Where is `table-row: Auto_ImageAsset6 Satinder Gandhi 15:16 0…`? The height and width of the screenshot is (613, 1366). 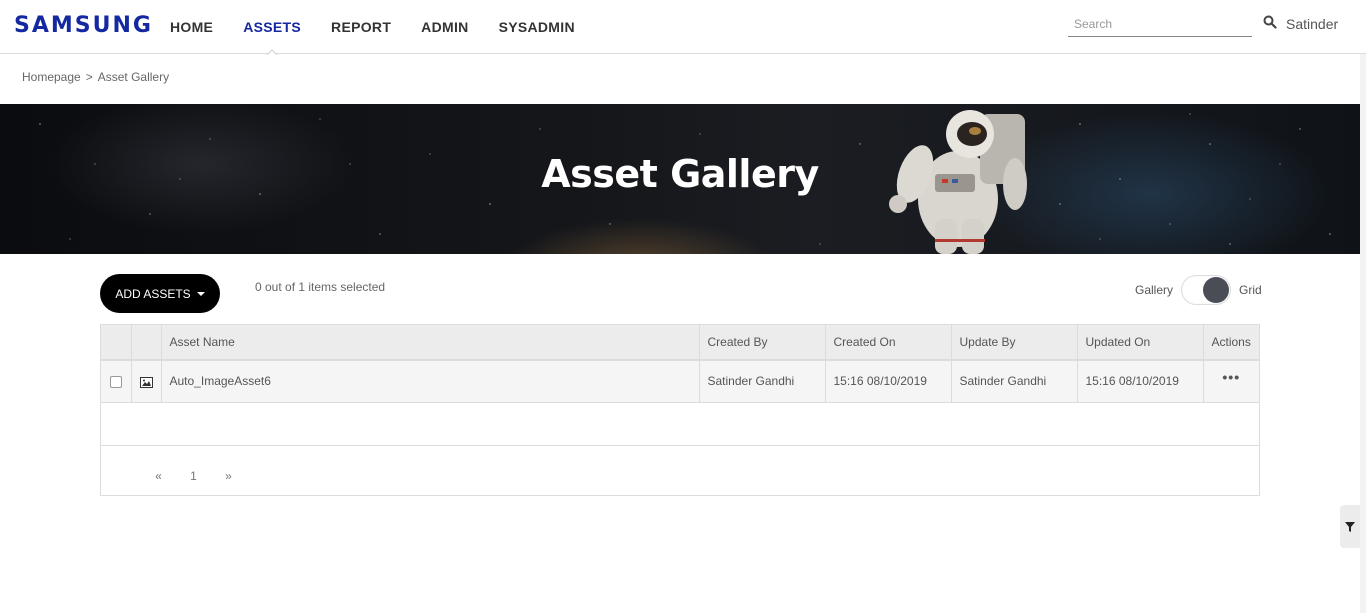 table-row: Auto_ImageAsset6 Satinder Gandhi 15:16 0… is located at coordinates (680, 381).